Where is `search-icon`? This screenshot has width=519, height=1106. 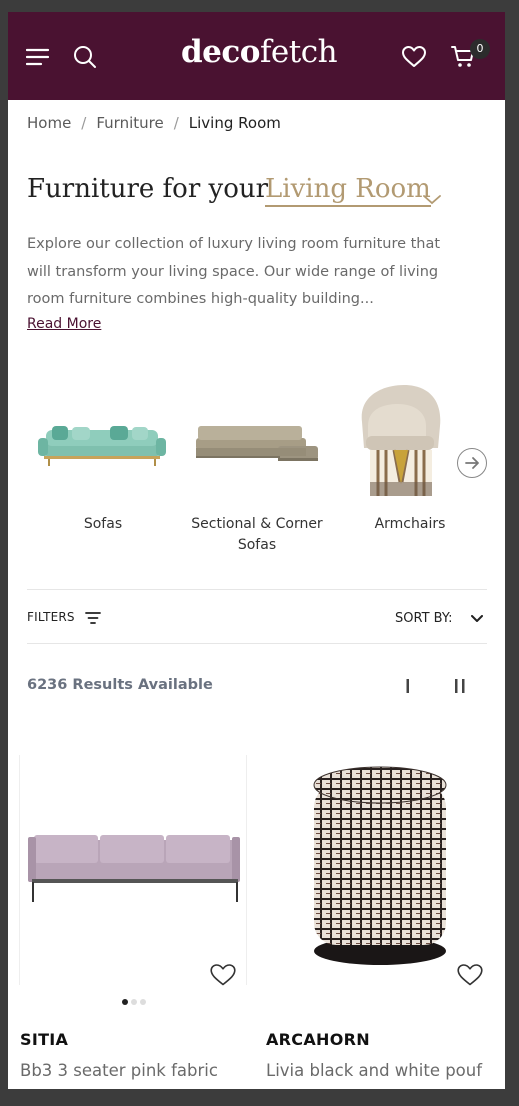 search-icon is located at coordinates (85, 59).